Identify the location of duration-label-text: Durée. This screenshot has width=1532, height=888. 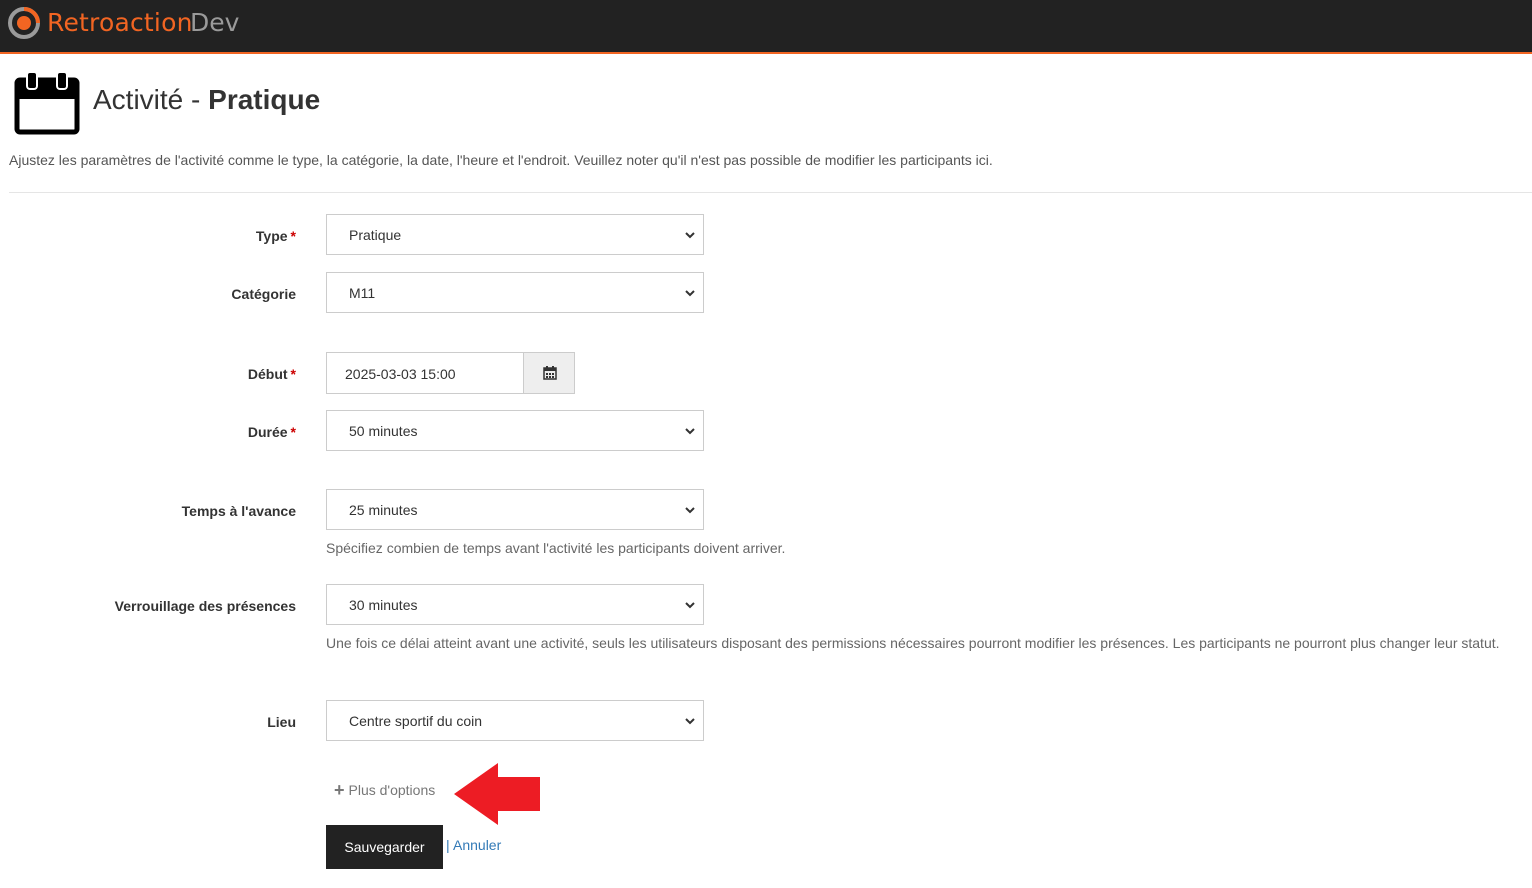
(267, 432).